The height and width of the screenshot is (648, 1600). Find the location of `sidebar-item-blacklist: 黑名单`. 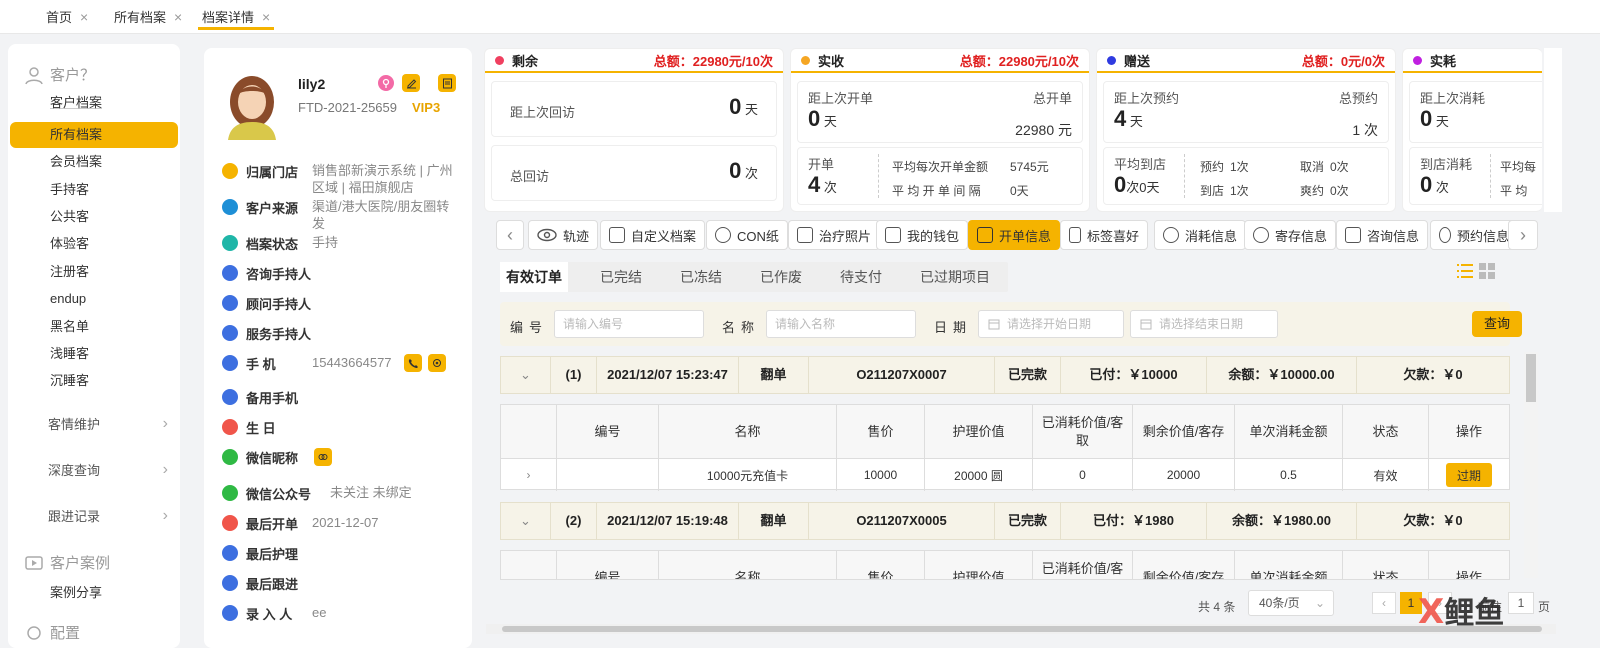

sidebar-item-blacklist: 黑名单 is located at coordinates (94, 327).